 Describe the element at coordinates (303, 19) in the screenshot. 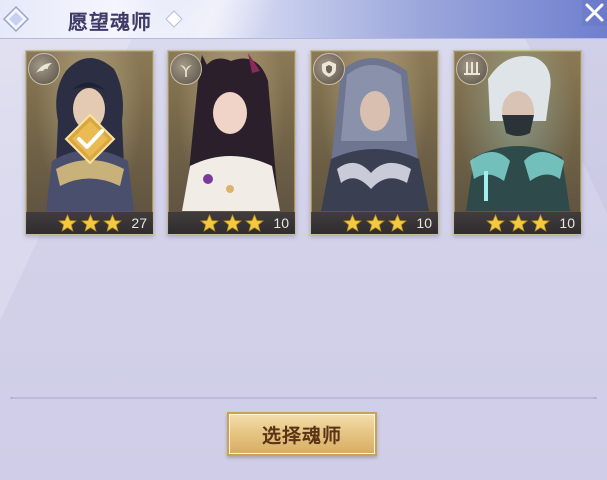

I see `header-bar: 愿望魂师` at that location.